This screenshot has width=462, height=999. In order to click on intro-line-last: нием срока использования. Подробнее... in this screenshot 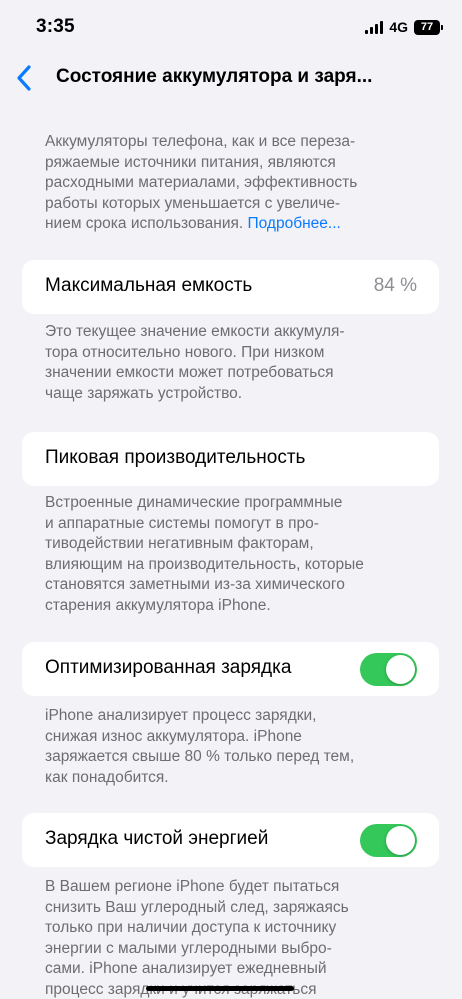, I will do `click(231, 224)`.